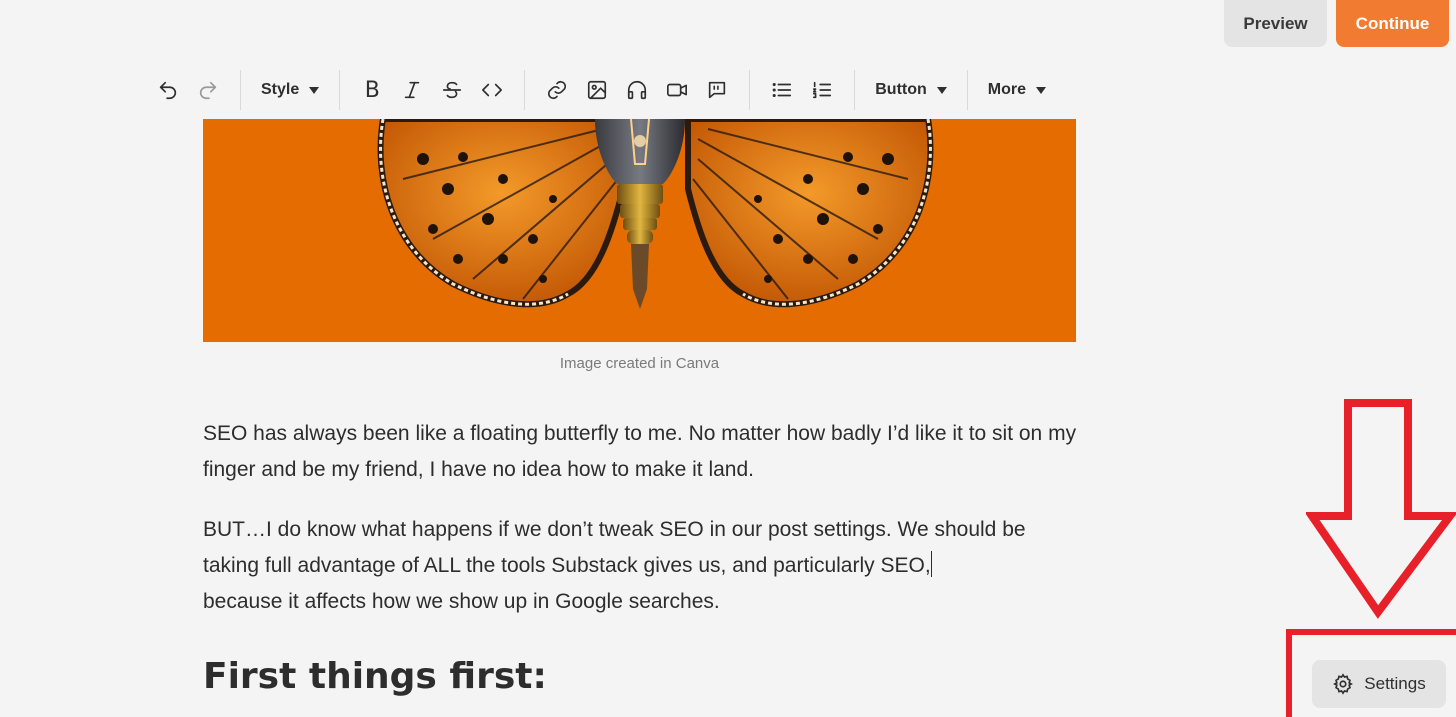  I want to click on gear-icon, so click(1343, 684).